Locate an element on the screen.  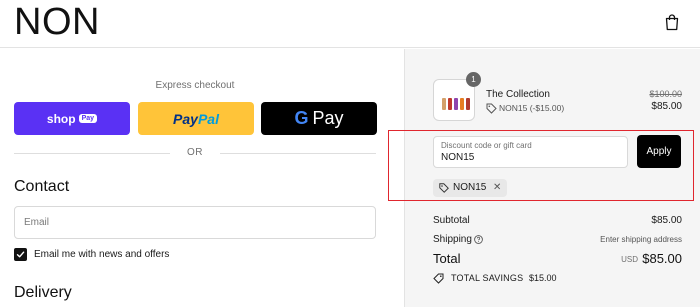
news-checkbox is located at coordinates (20, 254).